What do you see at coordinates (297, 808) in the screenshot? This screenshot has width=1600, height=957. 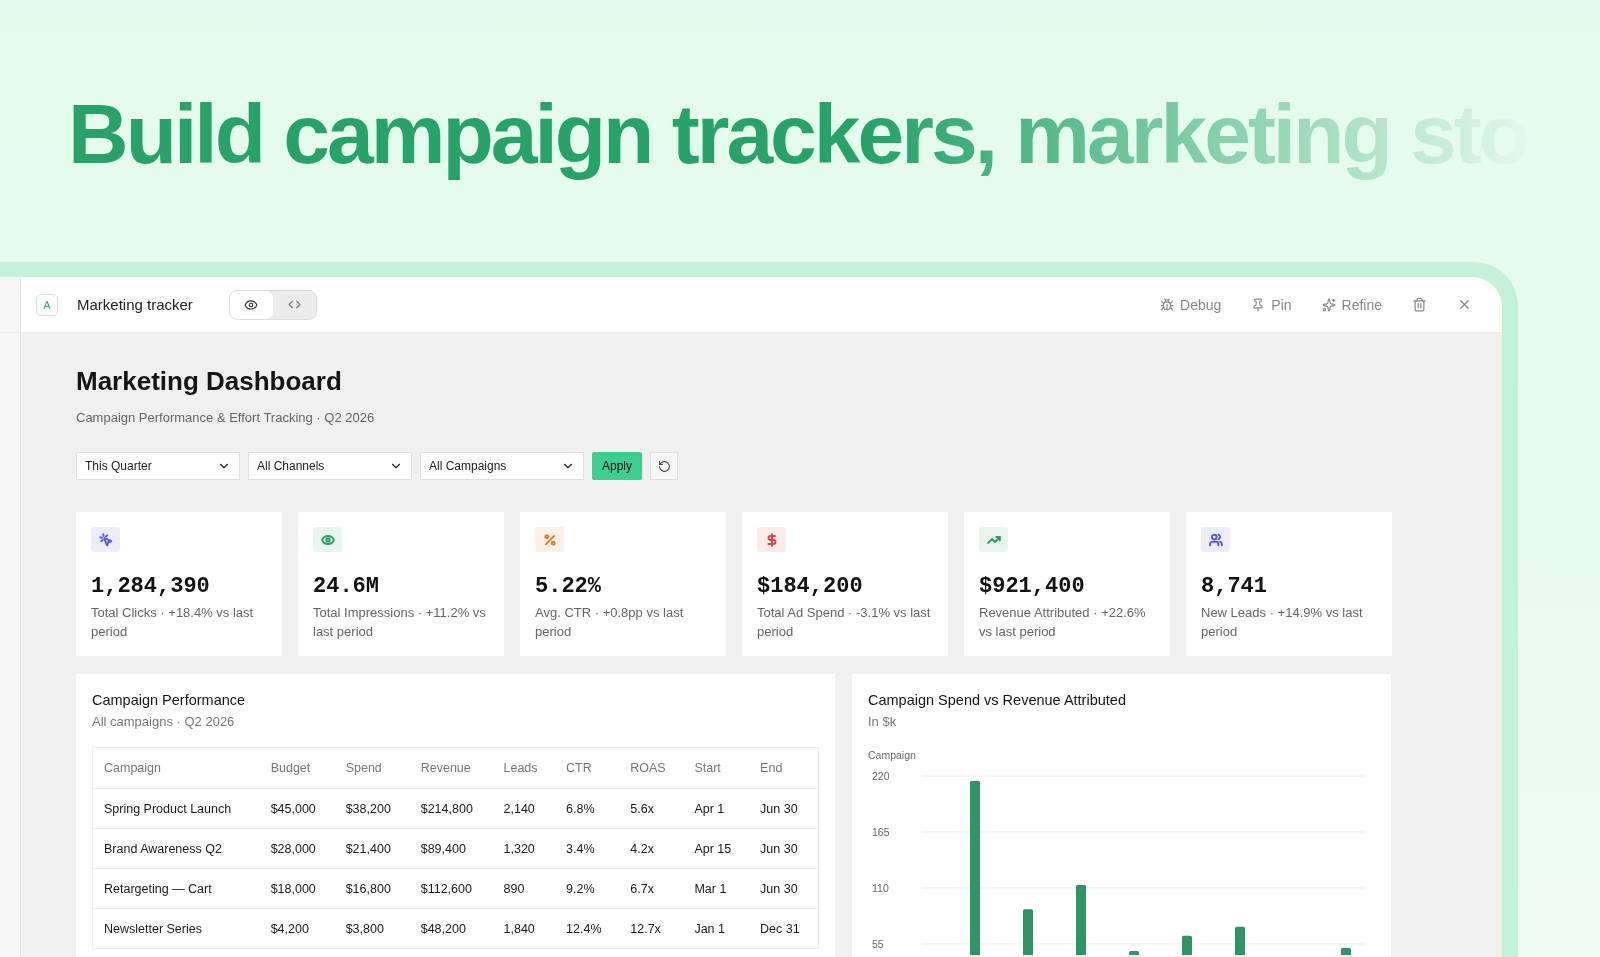 I see `table-cell: $45,000` at bounding box center [297, 808].